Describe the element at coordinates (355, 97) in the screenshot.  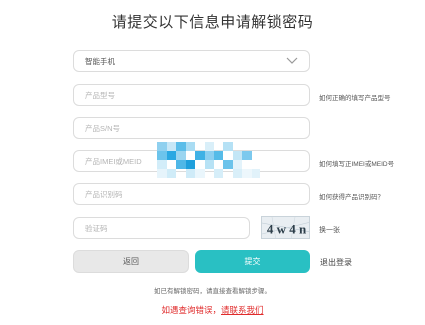
I see `model-help-link: 如何正确的填写产品型号` at that location.